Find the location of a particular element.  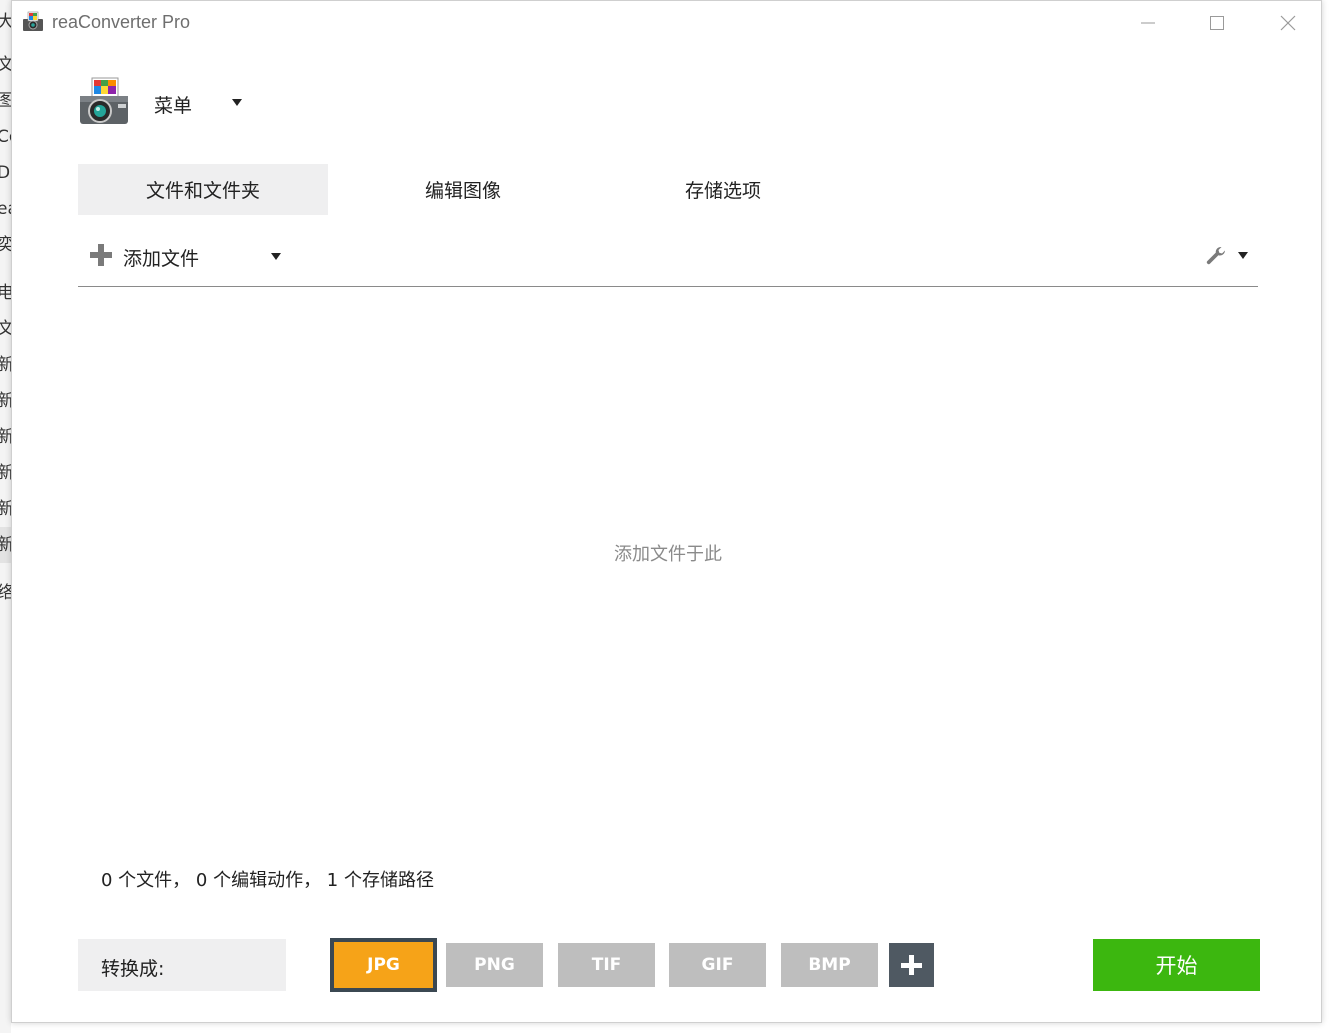

convert-to-label: 转换成: is located at coordinates (133, 969).